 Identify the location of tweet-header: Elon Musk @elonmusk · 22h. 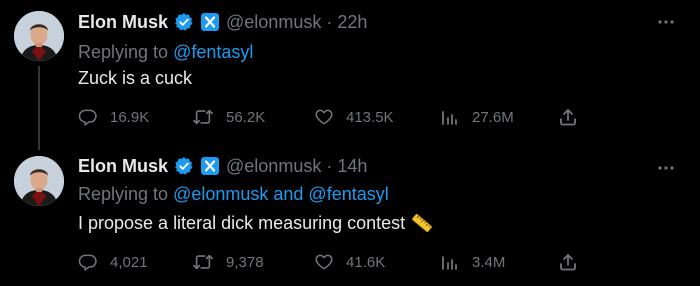
(222, 22).